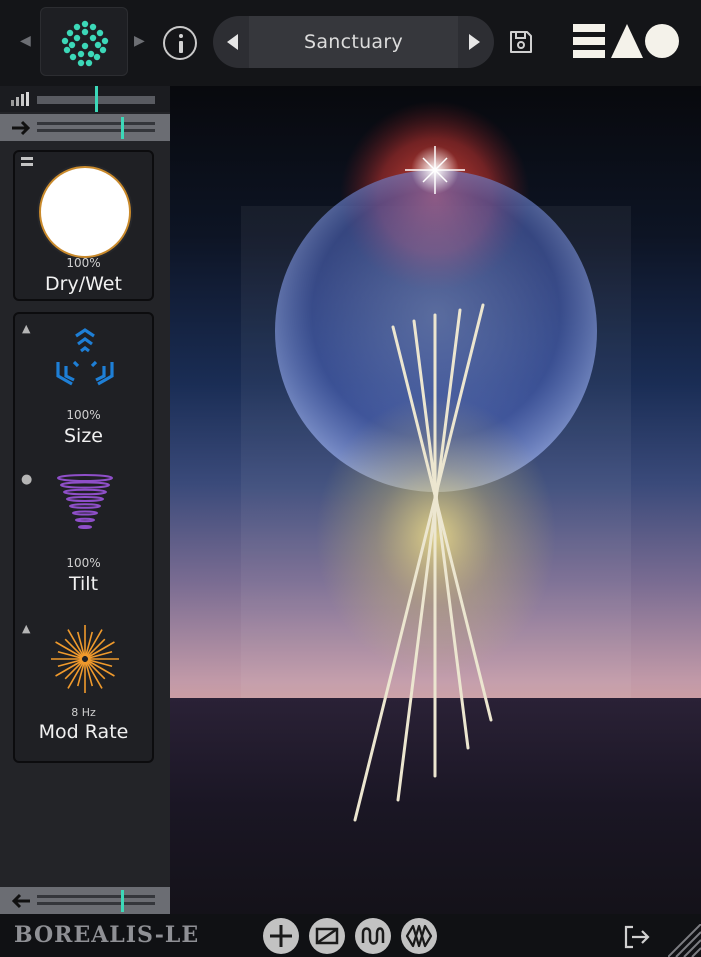 This screenshot has height=957, width=701. What do you see at coordinates (26, 328) in the screenshot?
I see `size-mode-triangle-icon: ▲` at bounding box center [26, 328].